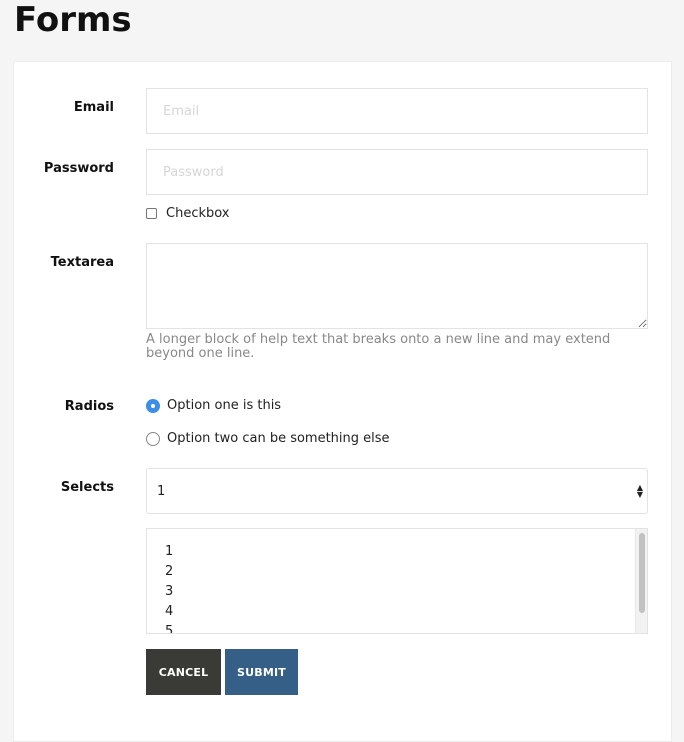 The width and height of the screenshot is (684, 742). Describe the element at coordinates (161, 491) in the screenshot. I see `single-select-value: 1` at that location.